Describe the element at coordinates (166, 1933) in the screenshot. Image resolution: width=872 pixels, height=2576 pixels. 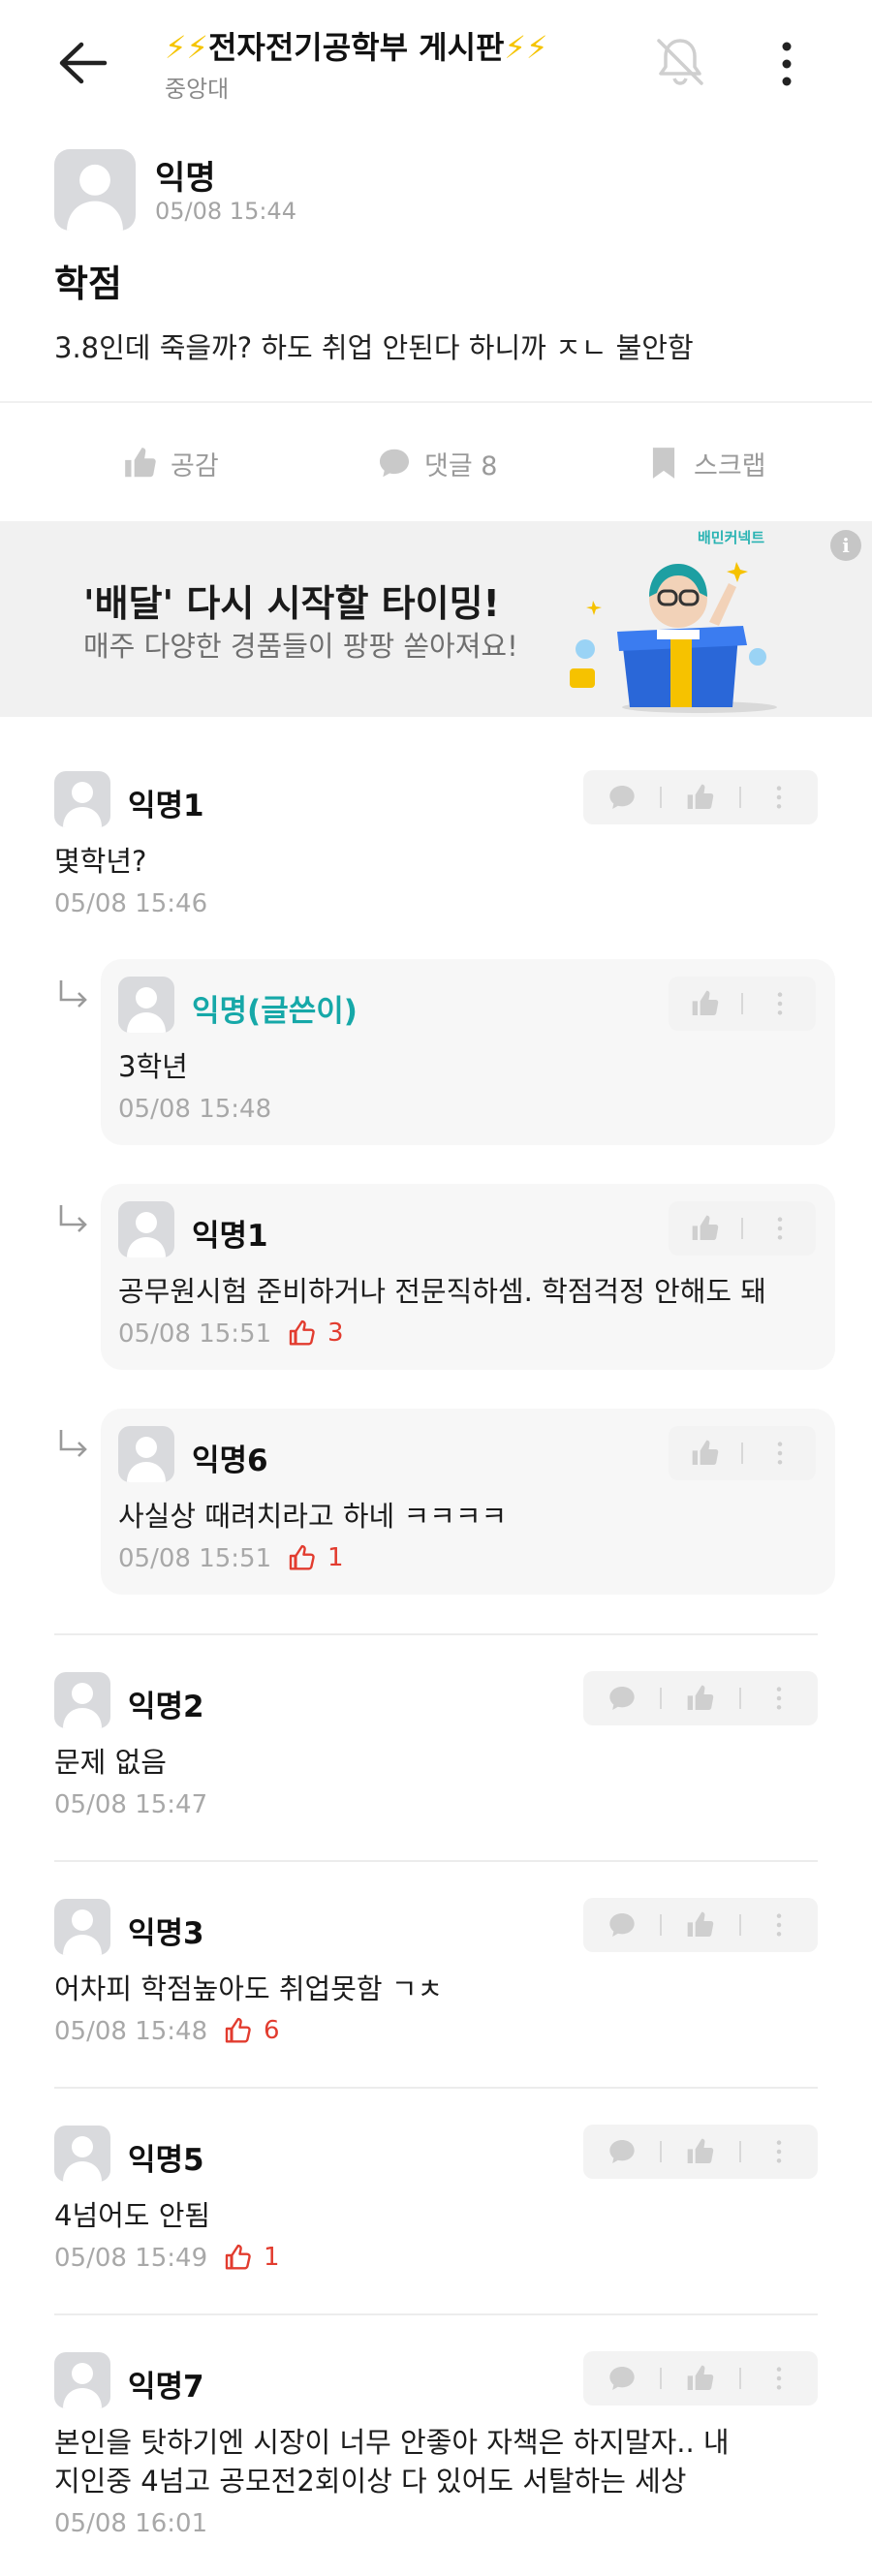
I see `comment-author: 익명3` at that location.